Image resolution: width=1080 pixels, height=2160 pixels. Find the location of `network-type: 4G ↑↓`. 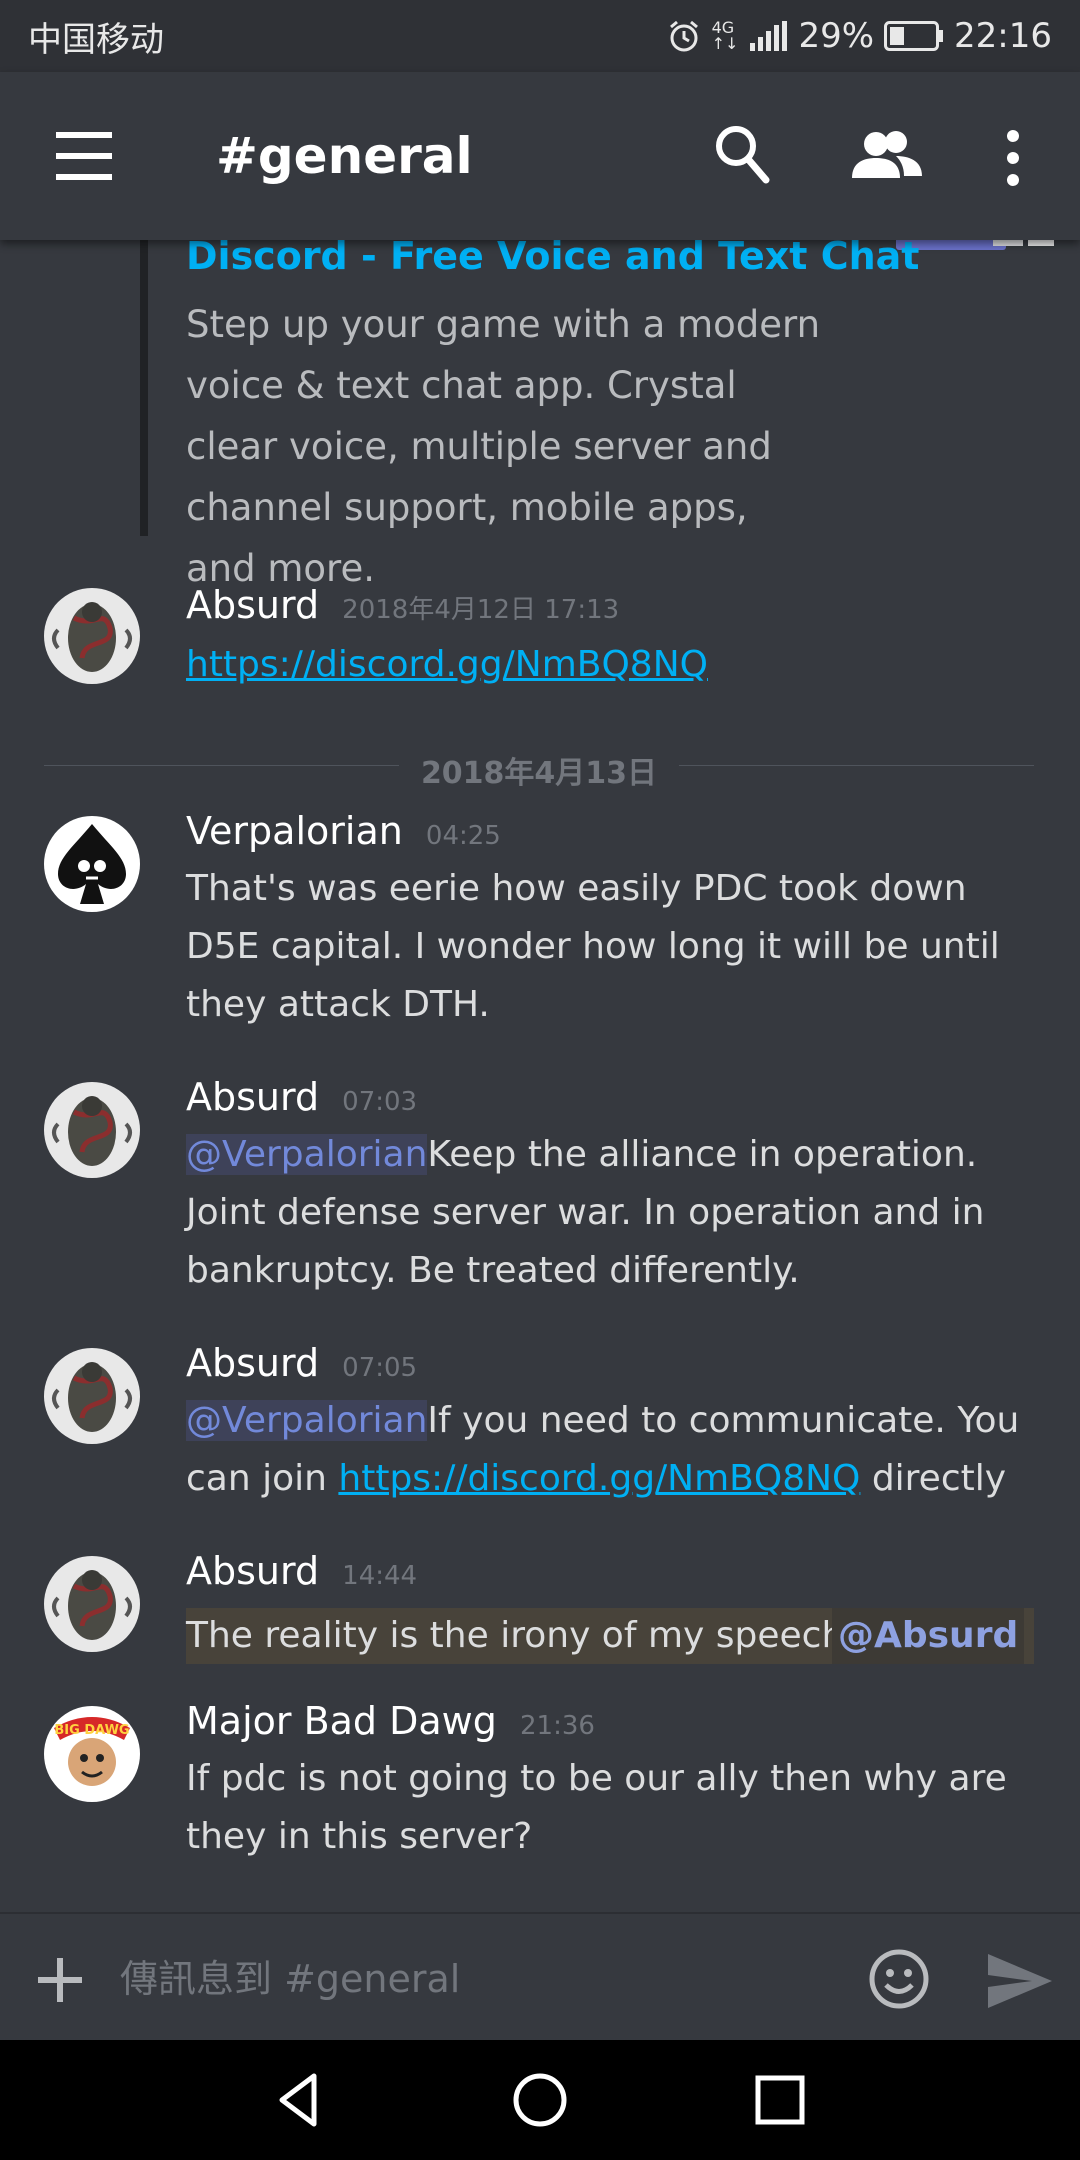

network-type: 4G ↑↓ is located at coordinates (725, 36).